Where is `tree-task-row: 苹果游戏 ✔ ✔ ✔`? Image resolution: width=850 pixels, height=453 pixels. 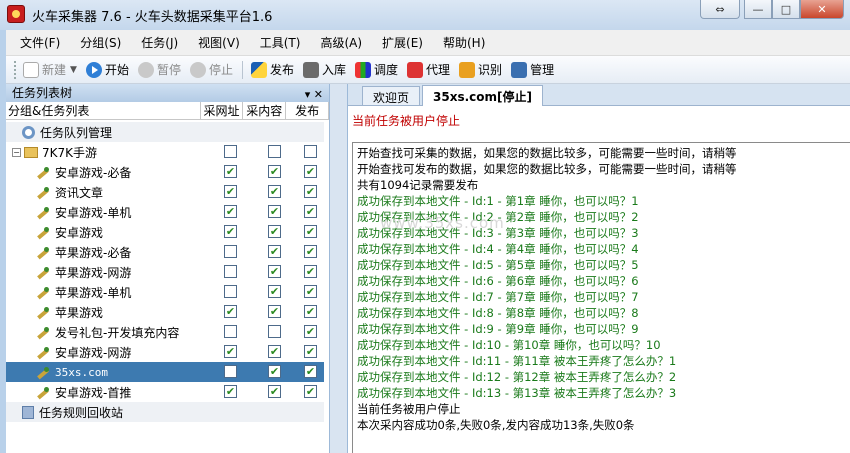 tree-task-row: 苹果游戏 ✔ ✔ ✔ is located at coordinates (165, 312).